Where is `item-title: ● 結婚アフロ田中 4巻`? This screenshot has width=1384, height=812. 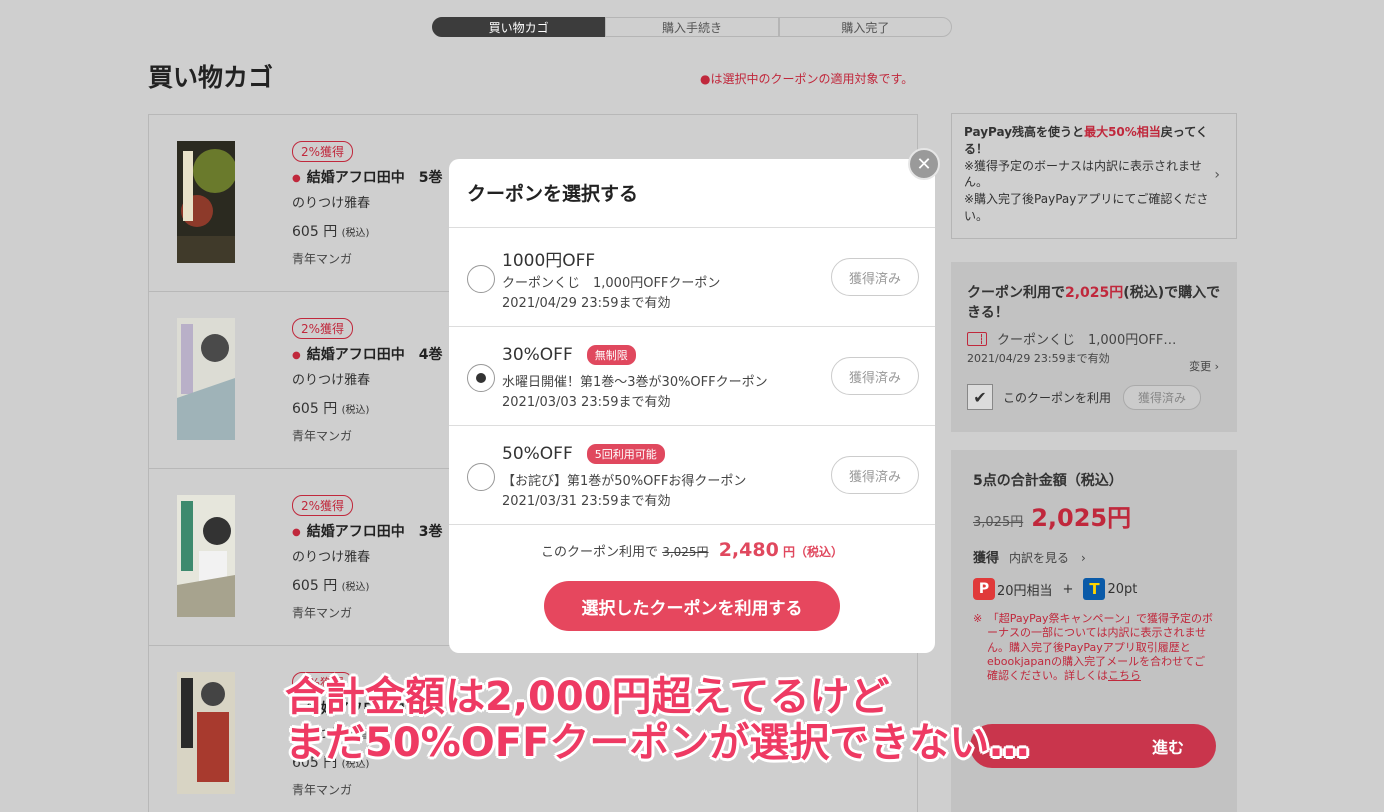
item-title: ● 結婚アフロ田中 4巻 is located at coordinates (367, 354).